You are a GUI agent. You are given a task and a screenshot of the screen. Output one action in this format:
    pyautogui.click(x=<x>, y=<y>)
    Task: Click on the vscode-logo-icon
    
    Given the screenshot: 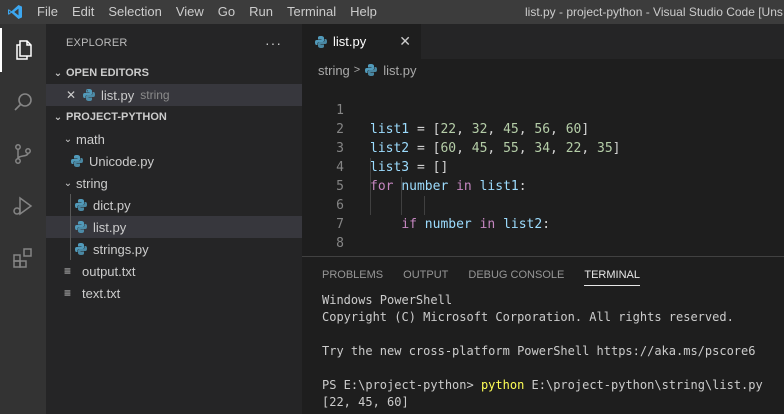 What is the action you would take?
    pyautogui.click(x=15, y=12)
    